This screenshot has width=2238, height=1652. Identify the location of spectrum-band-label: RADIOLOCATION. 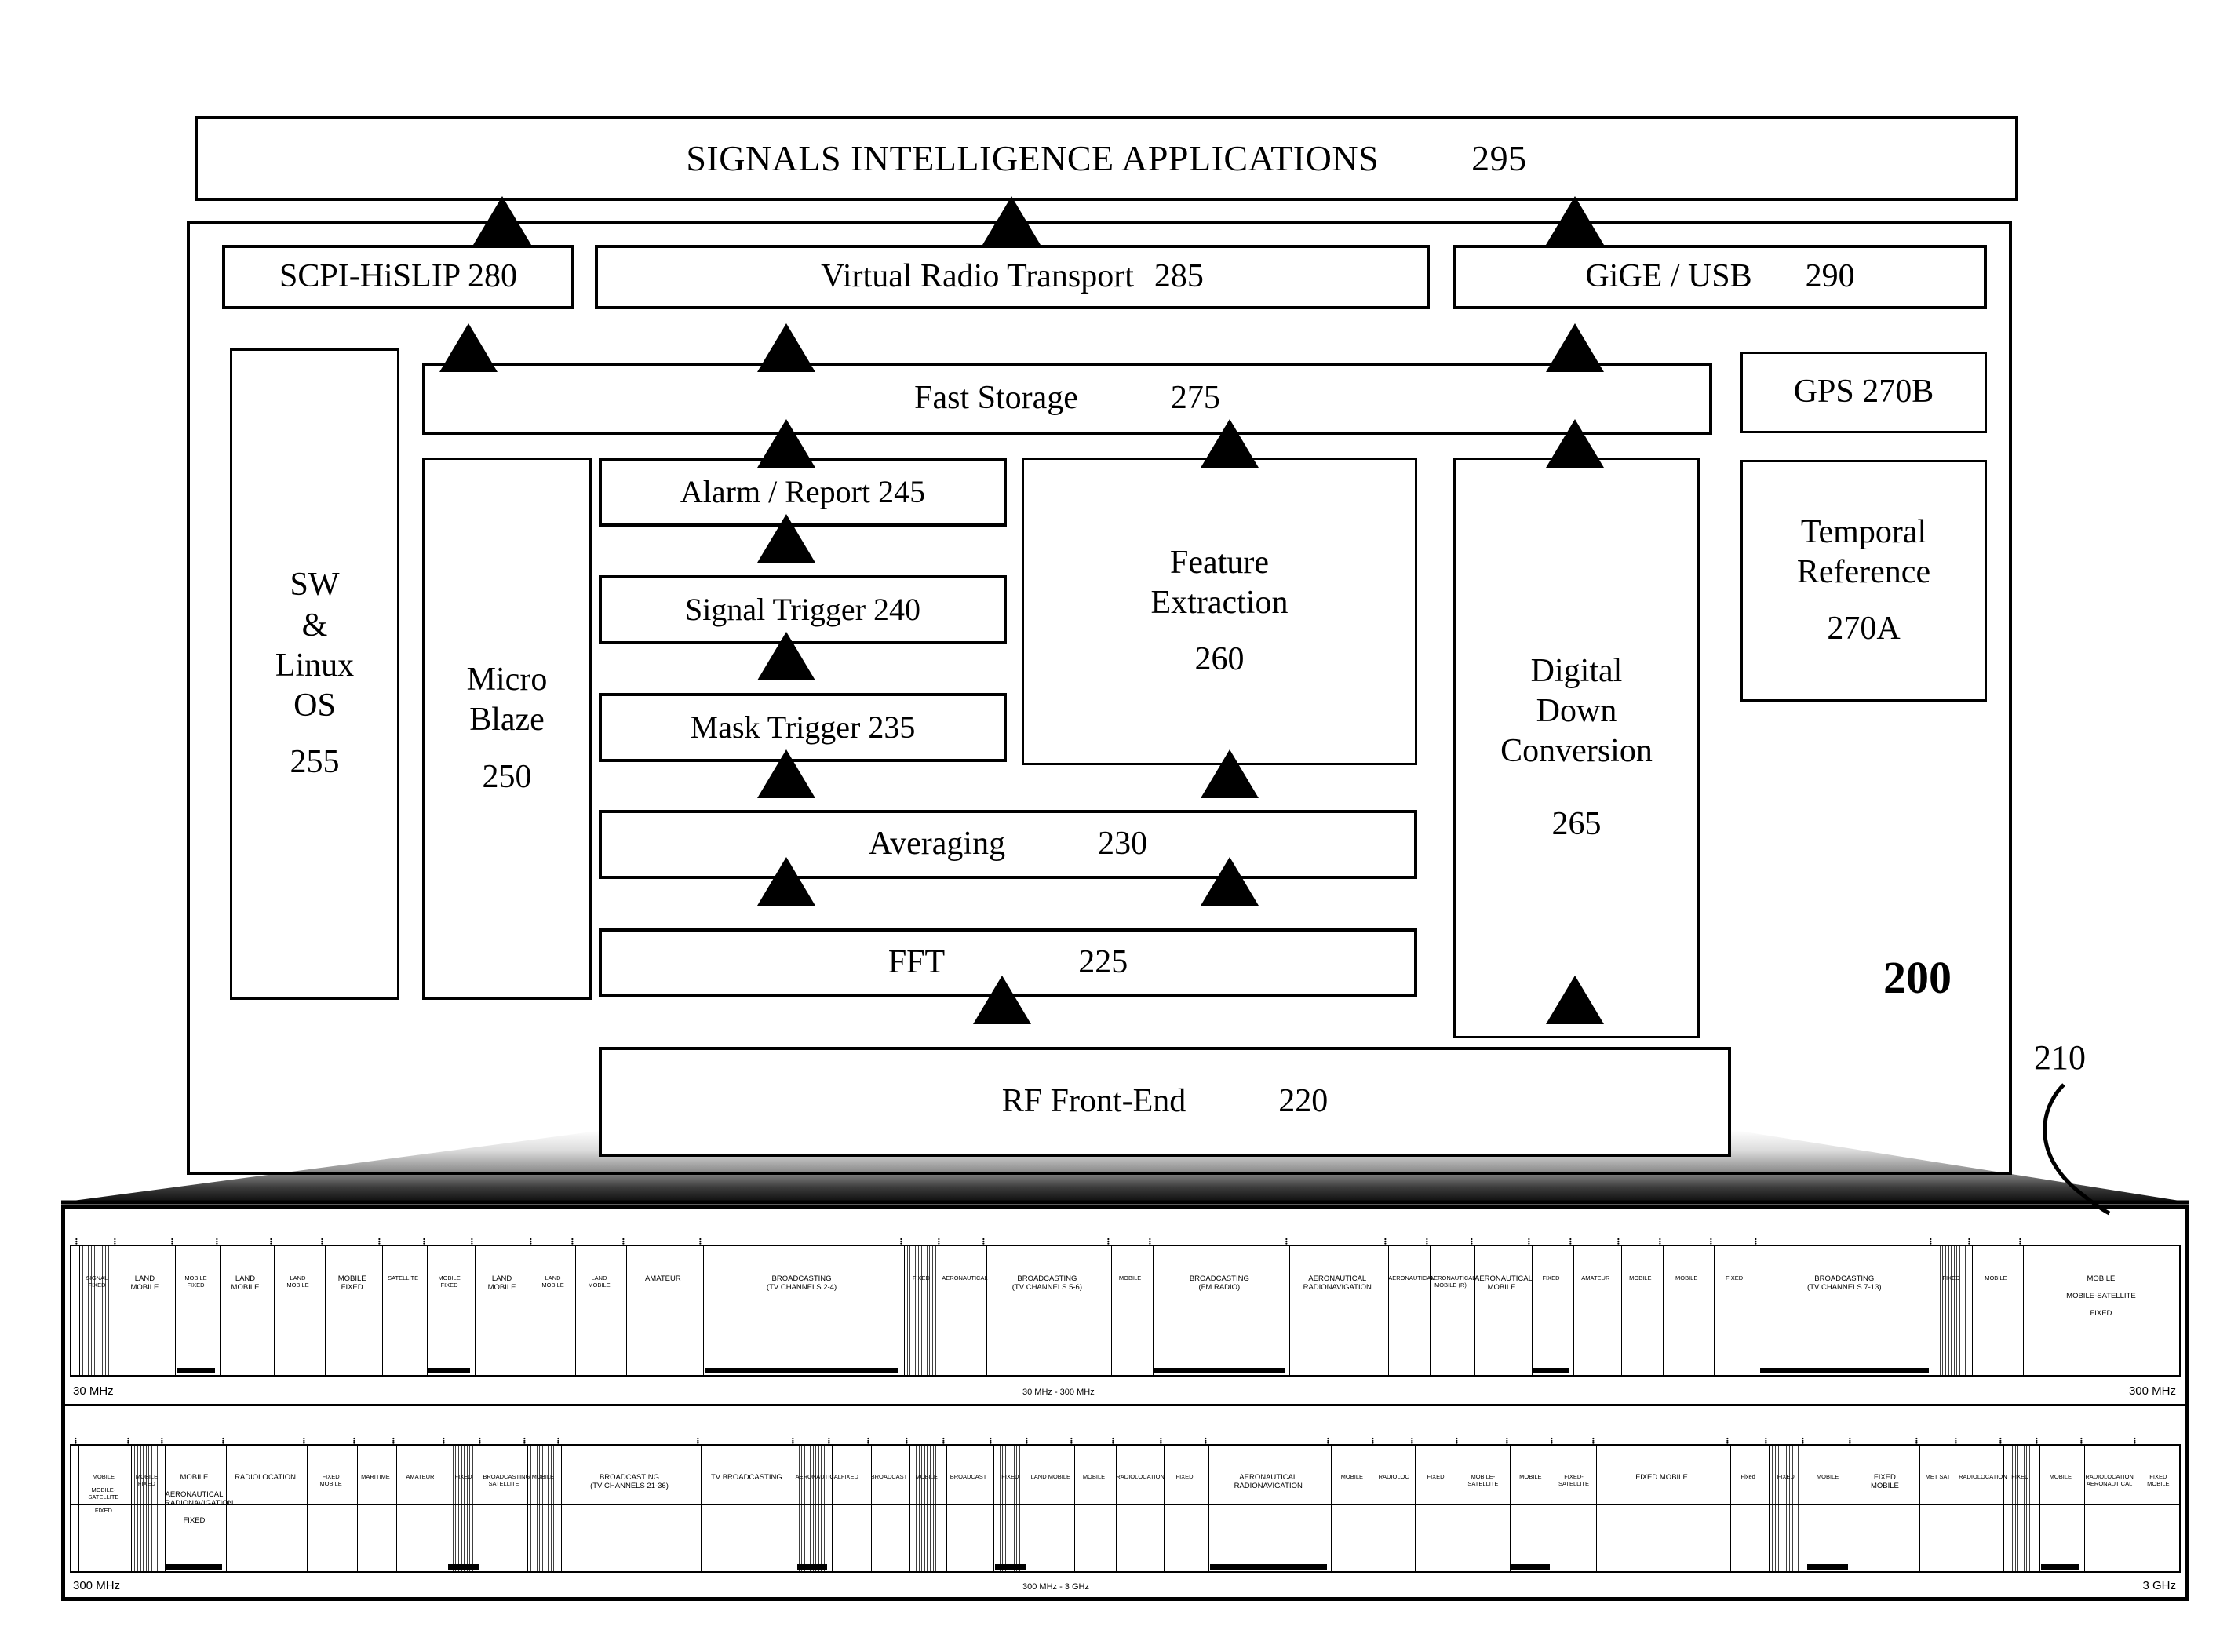
(1140, 1477).